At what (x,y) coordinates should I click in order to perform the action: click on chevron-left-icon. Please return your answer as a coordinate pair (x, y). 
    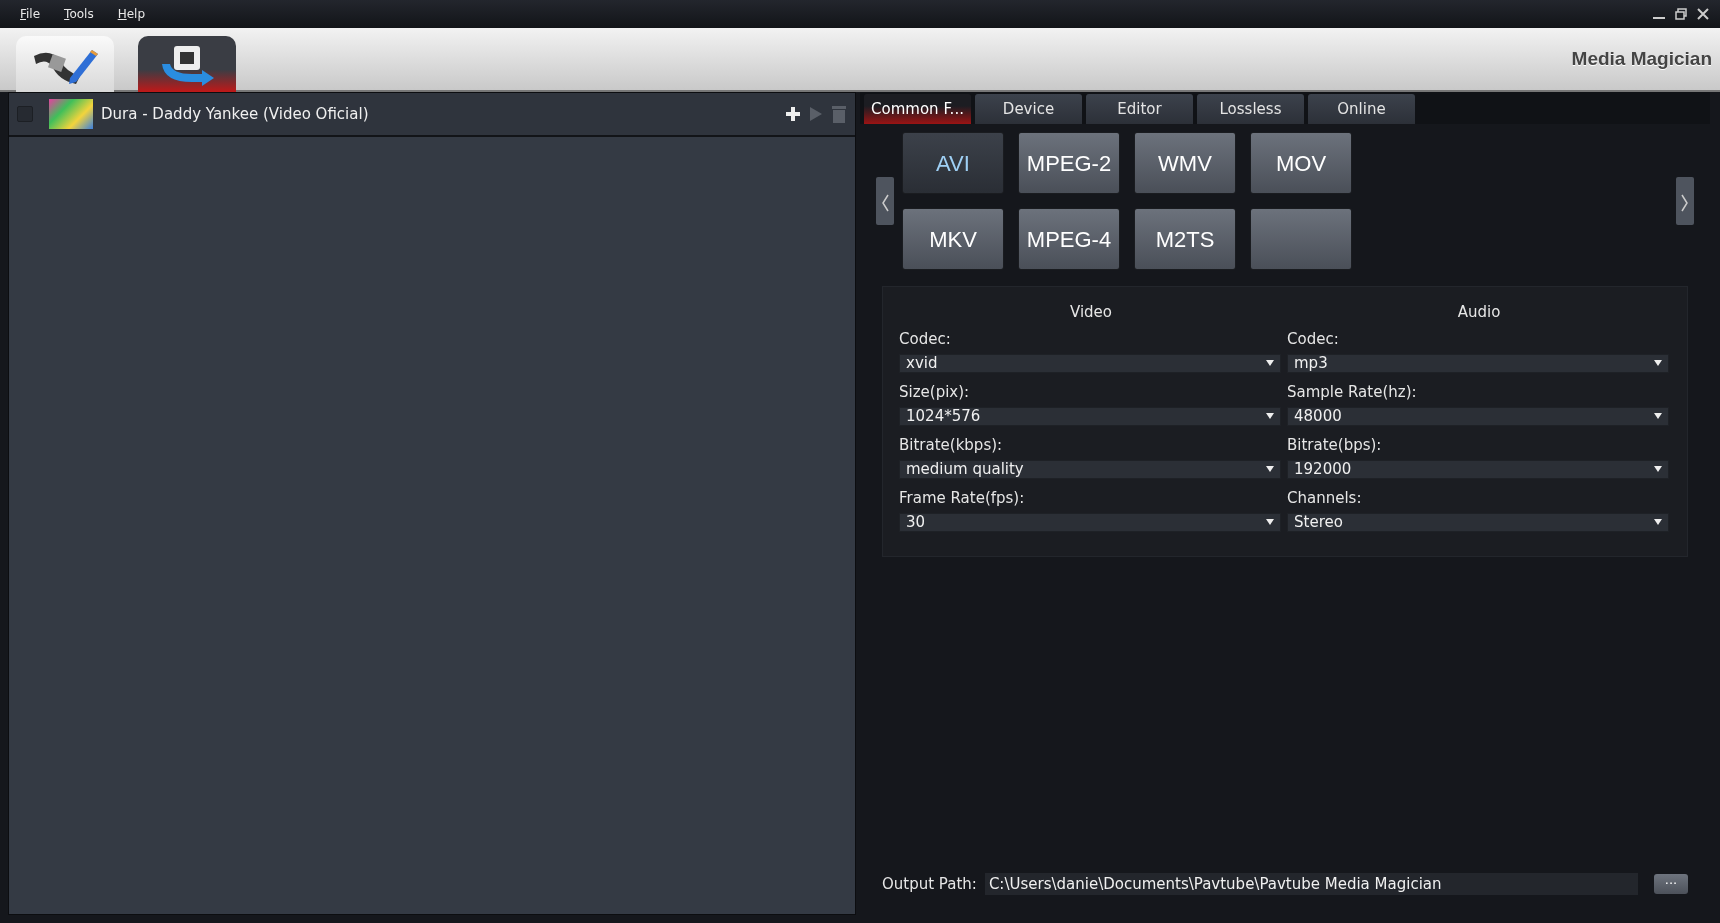
    Looking at the image, I should click on (885, 202).